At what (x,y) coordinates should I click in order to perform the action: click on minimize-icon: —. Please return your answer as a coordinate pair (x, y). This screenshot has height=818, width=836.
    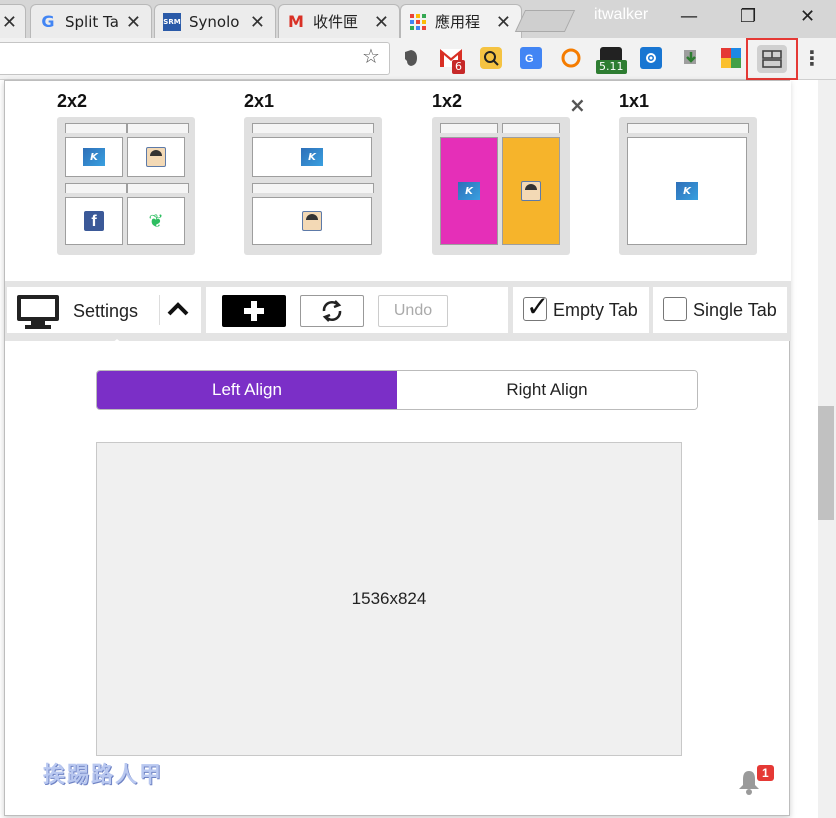
    Looking at the image, I should click on (689, 16).